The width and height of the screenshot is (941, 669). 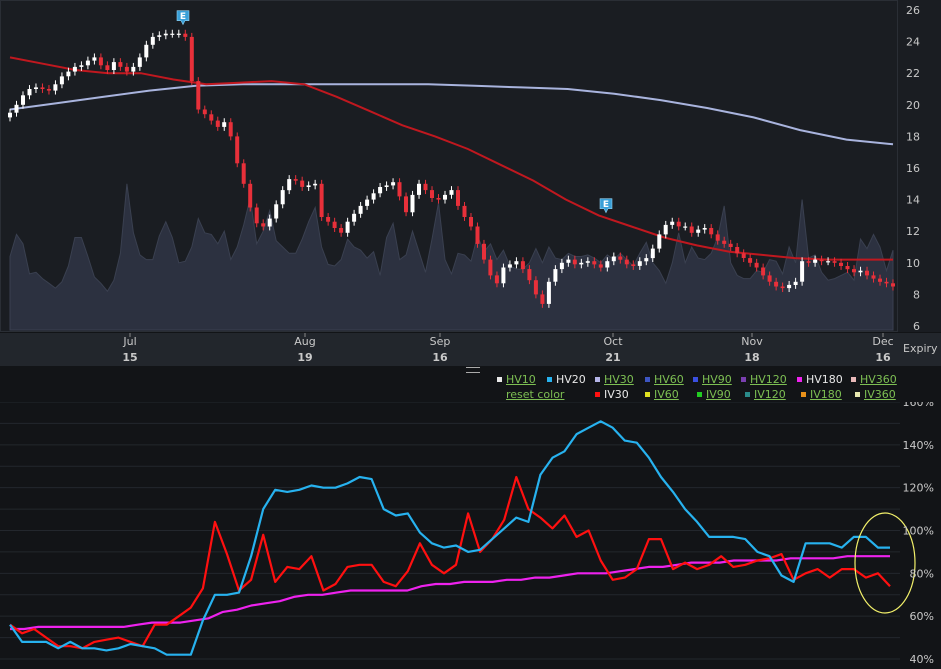 What do you see at coordinates (304, 357) in the screenshot?
I see `x-tick-day: 19` at bounding box center [304, 357].